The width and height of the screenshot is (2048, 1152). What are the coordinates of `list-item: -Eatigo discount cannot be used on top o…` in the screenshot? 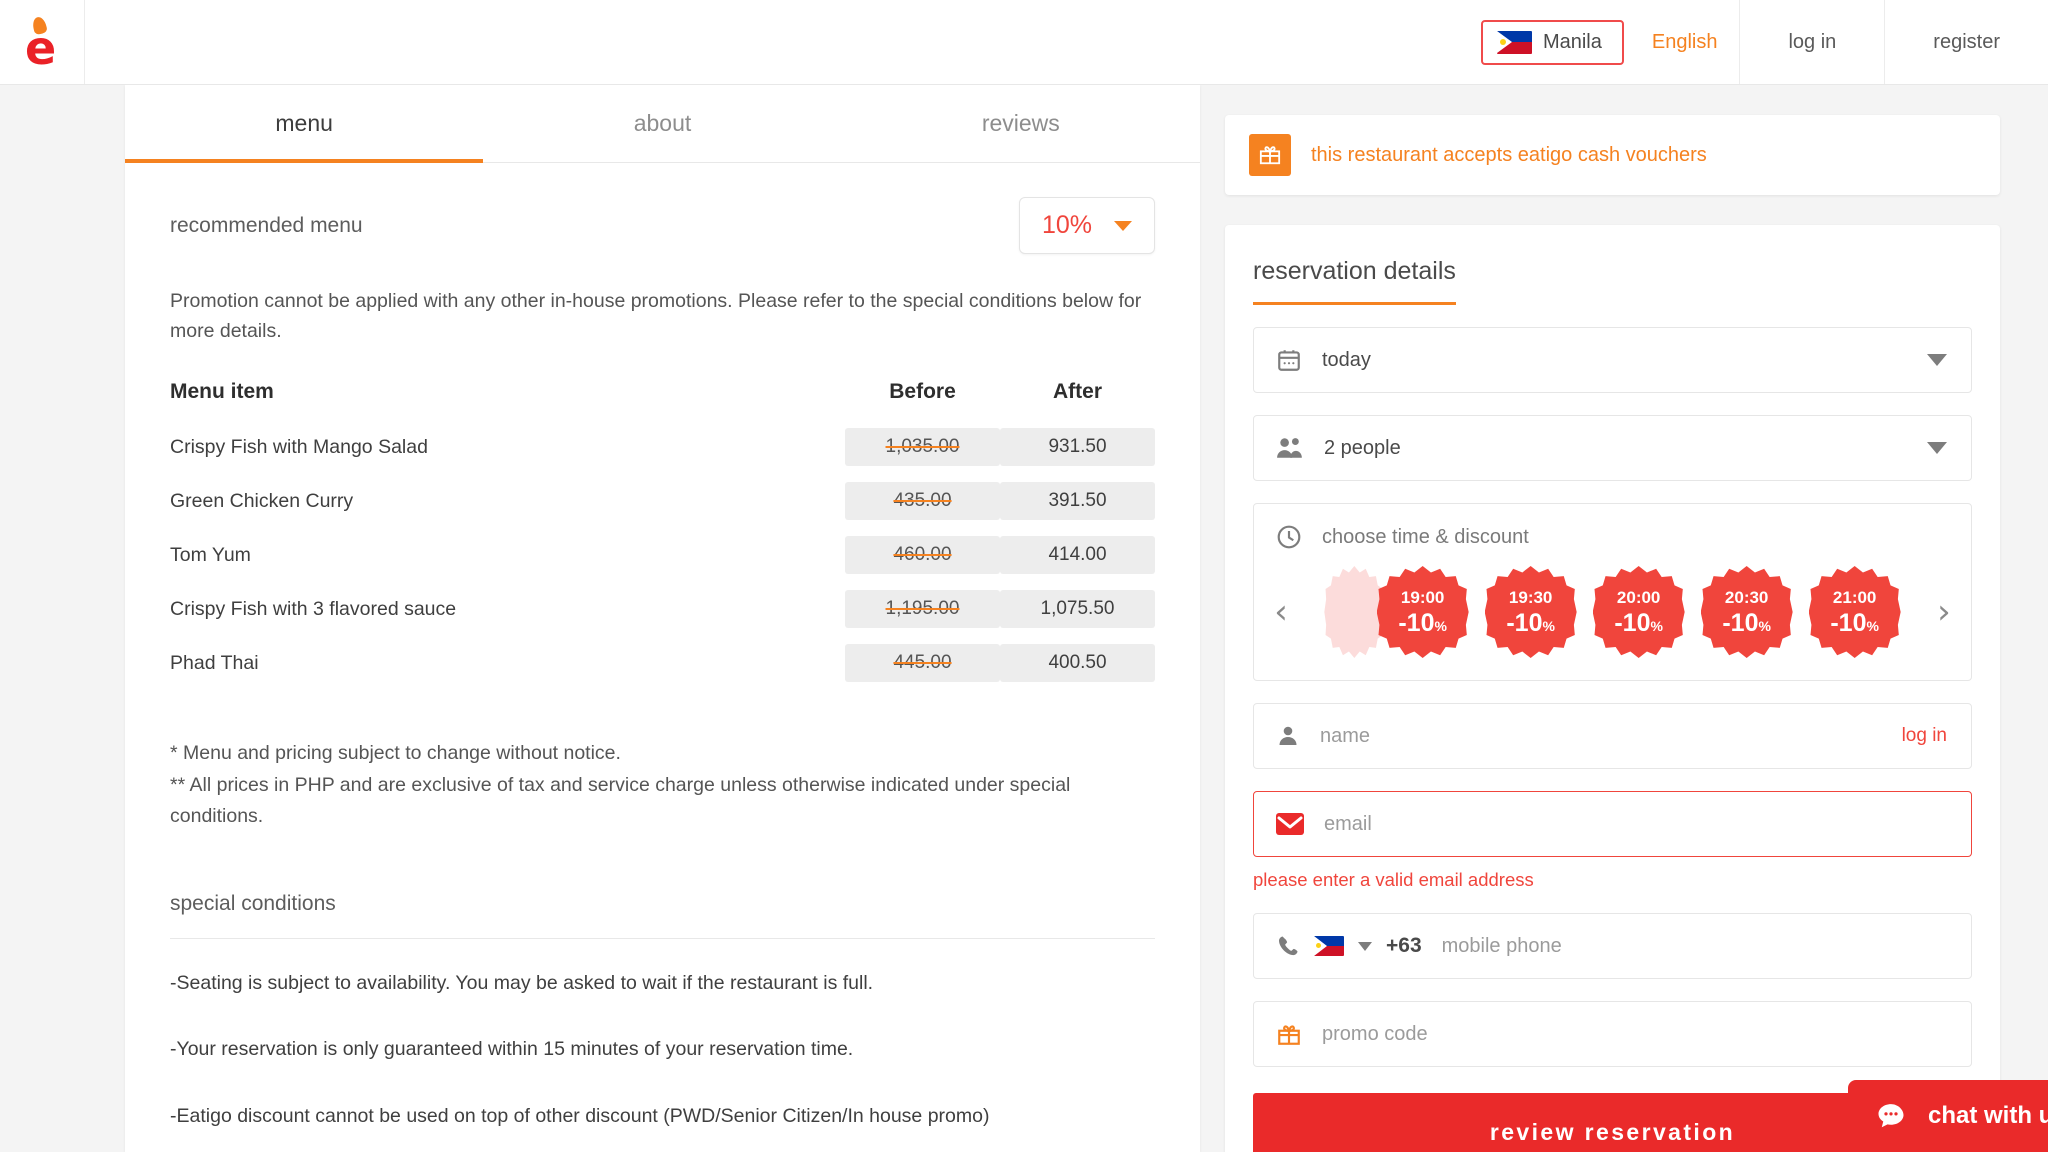 It's located at (580, 1115).